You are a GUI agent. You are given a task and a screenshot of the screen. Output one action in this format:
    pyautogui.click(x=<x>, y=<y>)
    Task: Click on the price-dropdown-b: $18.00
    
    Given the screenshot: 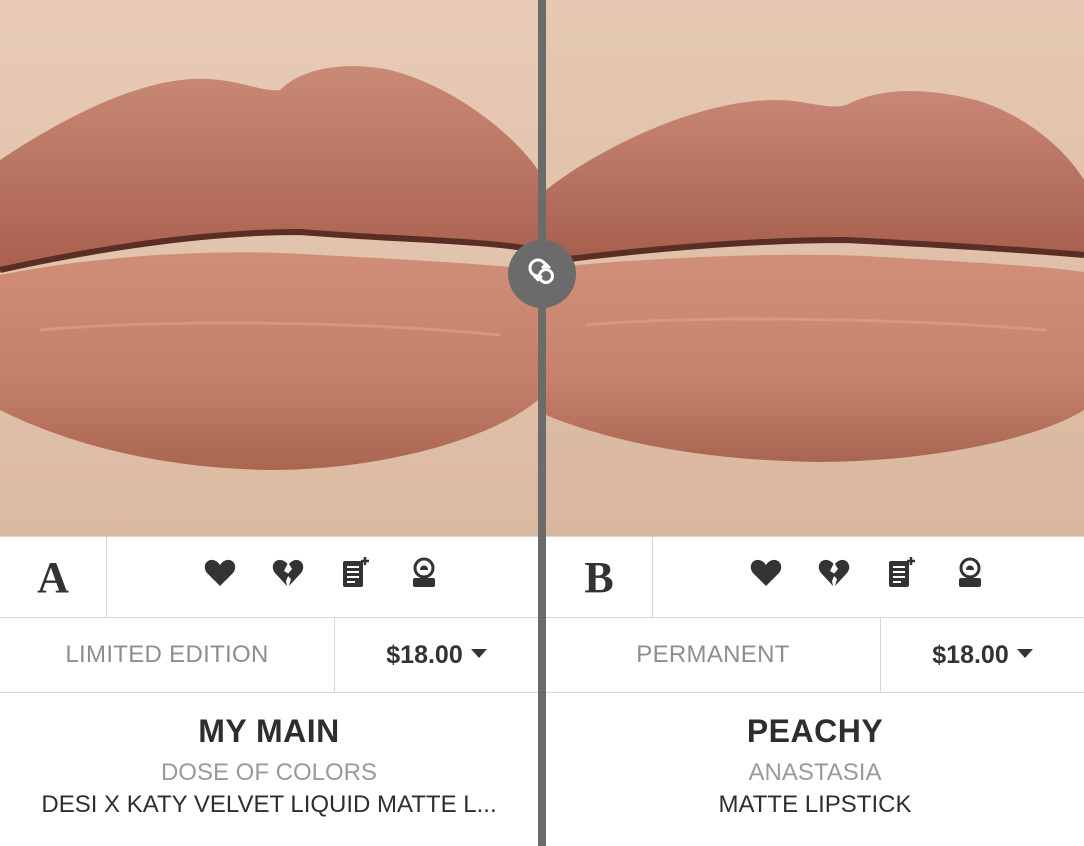 What is the action you would take?
    pyautogui.click(x=982, y=655)
    